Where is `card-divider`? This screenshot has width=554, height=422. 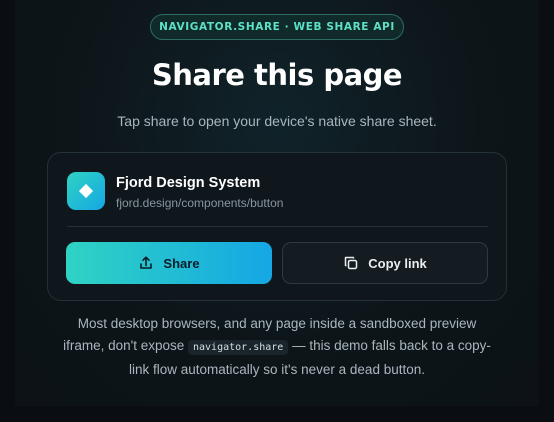 card-divider is located at coordinates (277, 226).